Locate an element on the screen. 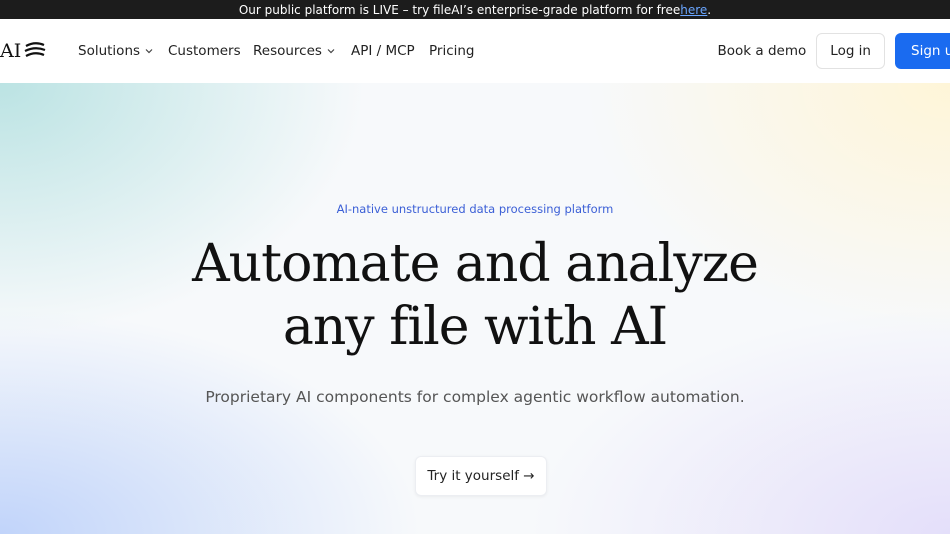 The image size is (950, 534). signup-button: Sign up is located at coordinates (922, 51).